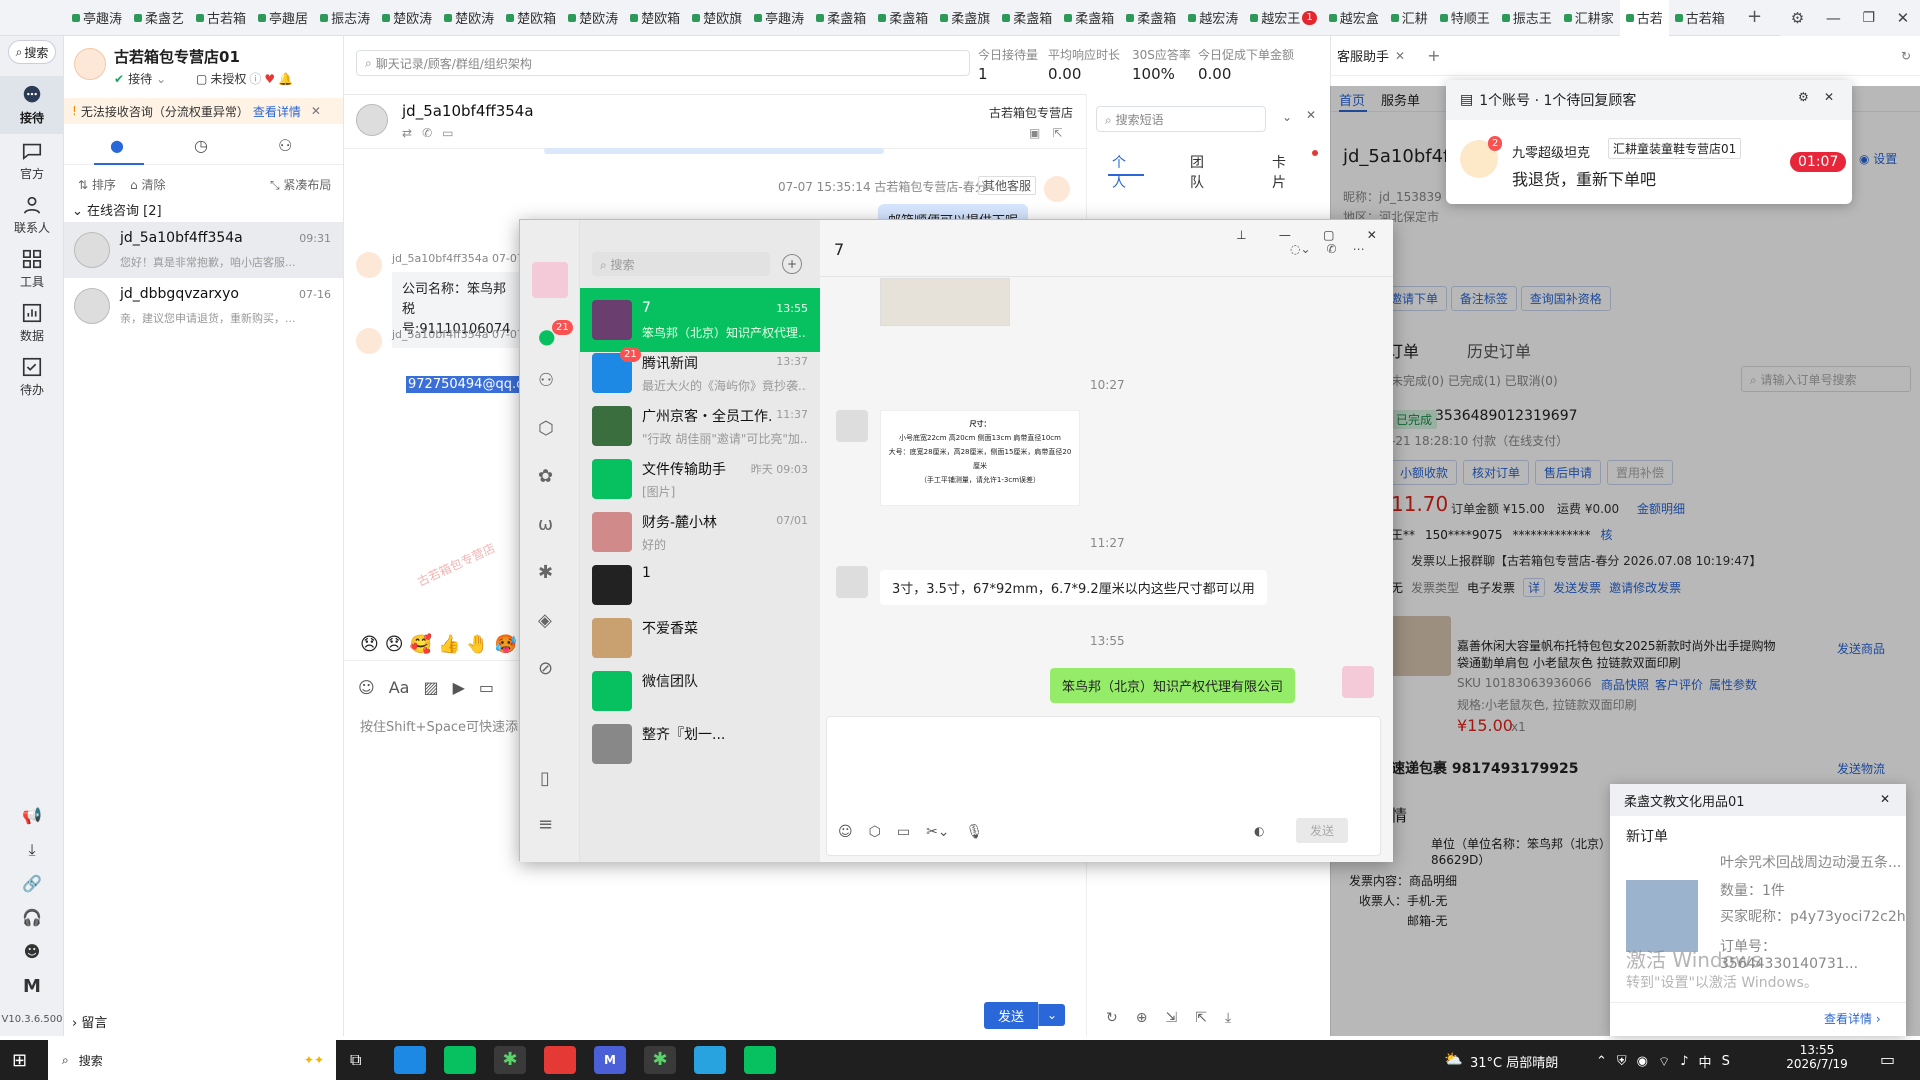 This screenshot has width=1920, height=1080. I want to click on top-tab: 汇耕家, so click(1589, 18).